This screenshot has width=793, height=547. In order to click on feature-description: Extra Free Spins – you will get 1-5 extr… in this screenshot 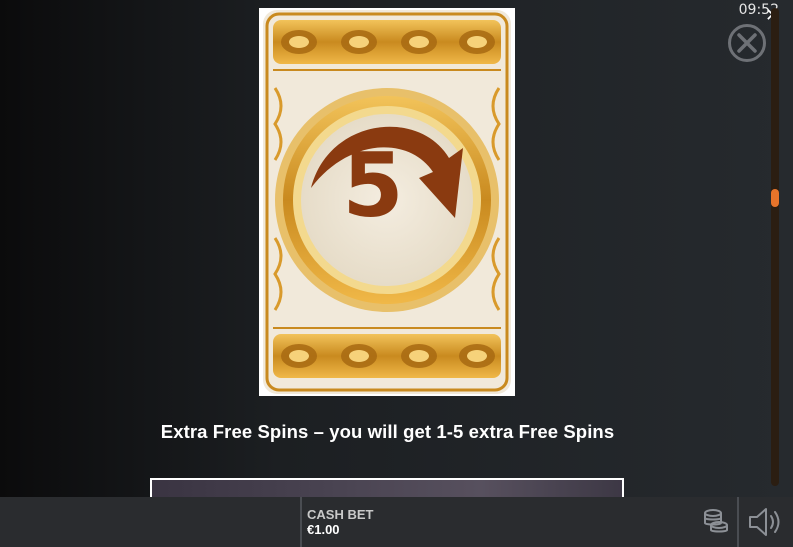, I will do `click(387, 431)`.